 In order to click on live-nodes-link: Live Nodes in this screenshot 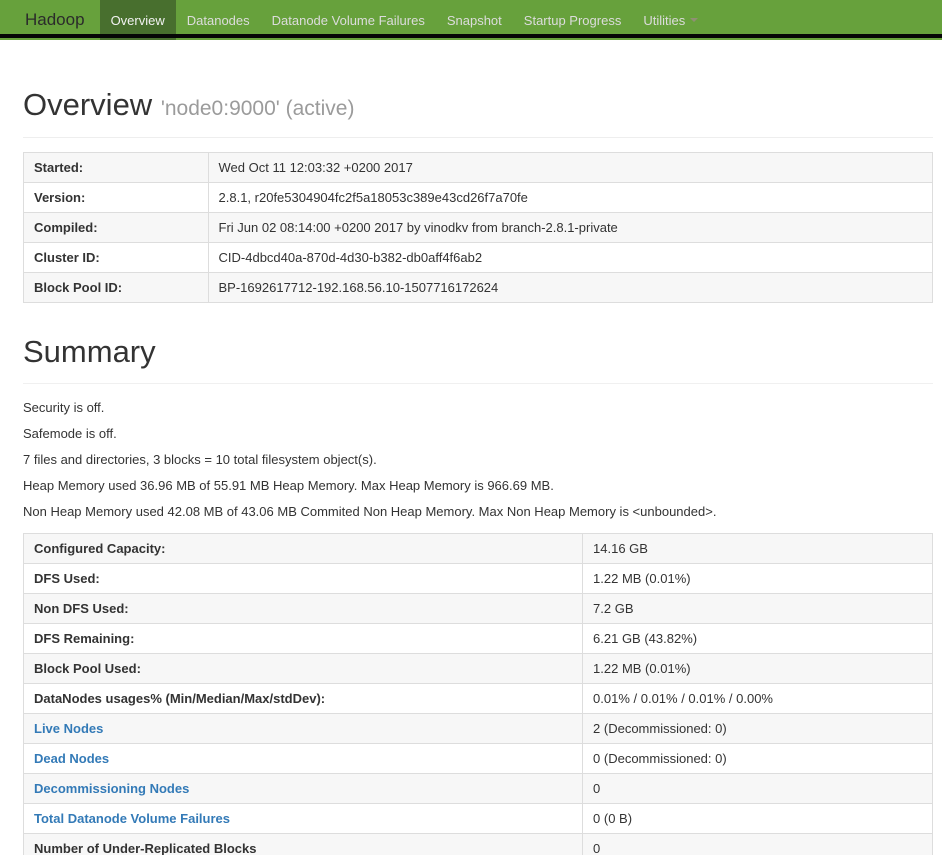, I will do `click(68, 728)`.